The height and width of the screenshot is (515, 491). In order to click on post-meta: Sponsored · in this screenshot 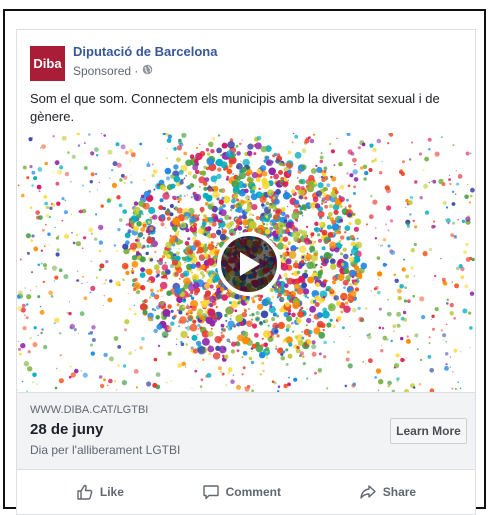, I will do `click(113, 71)`.